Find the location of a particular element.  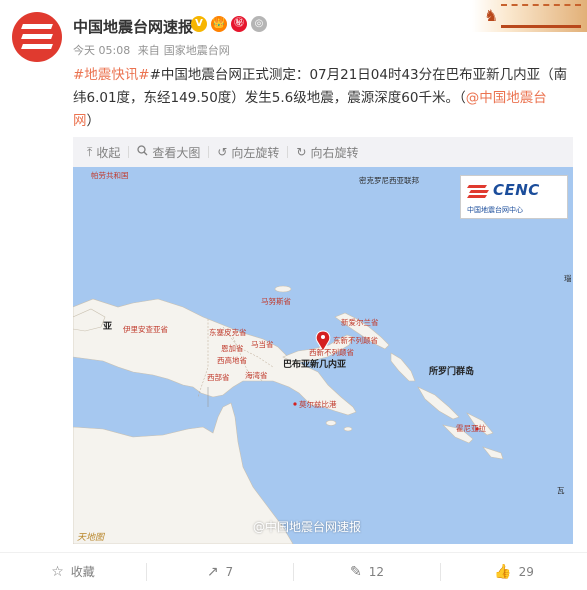

source-prefix: 来自 is located at coordinates (148, 50).